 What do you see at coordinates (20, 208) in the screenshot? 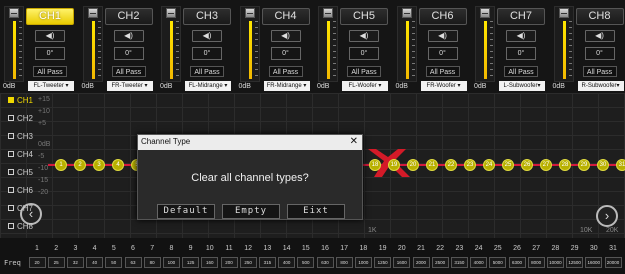
I see `channel-checkbox-7: CH7` at bounding box center [20, 208].